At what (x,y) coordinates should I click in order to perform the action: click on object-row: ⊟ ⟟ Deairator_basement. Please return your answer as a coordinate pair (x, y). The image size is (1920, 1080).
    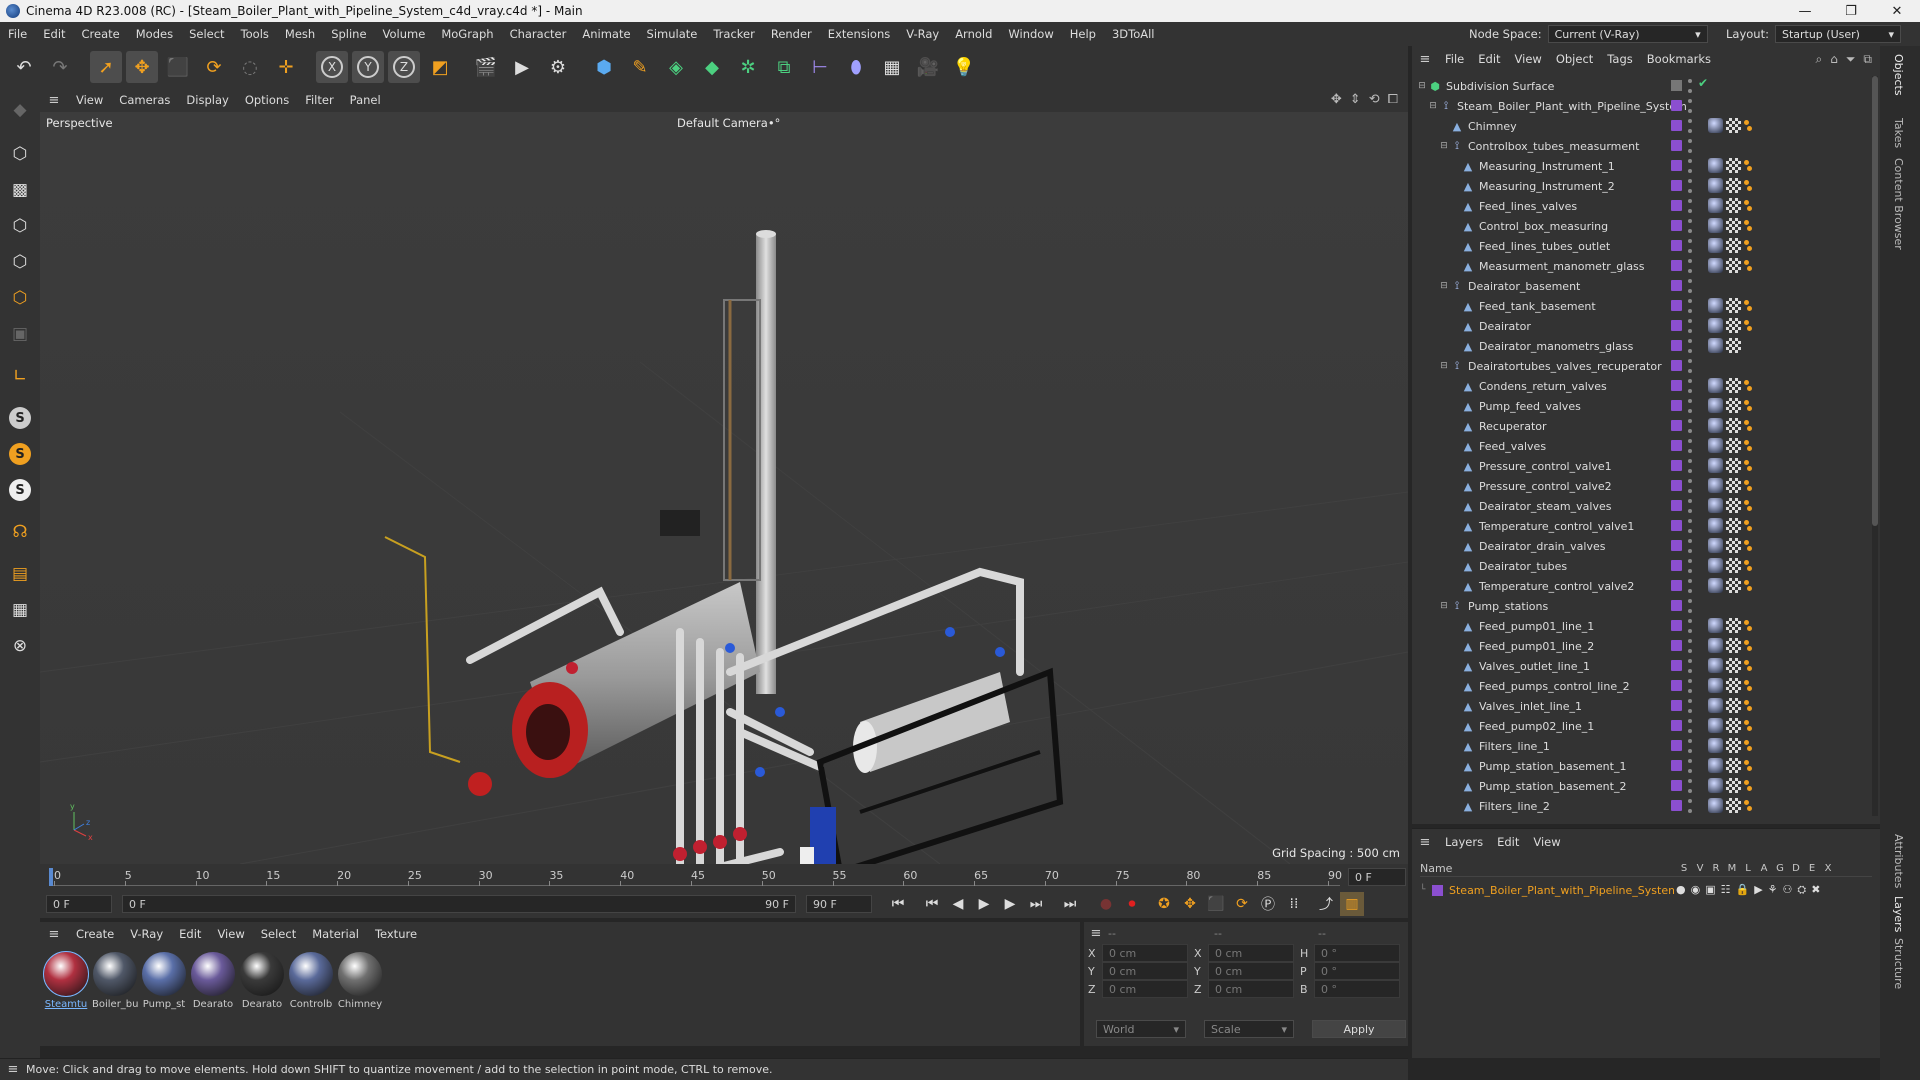
    Looking at the image, I should click on (1643, 286).